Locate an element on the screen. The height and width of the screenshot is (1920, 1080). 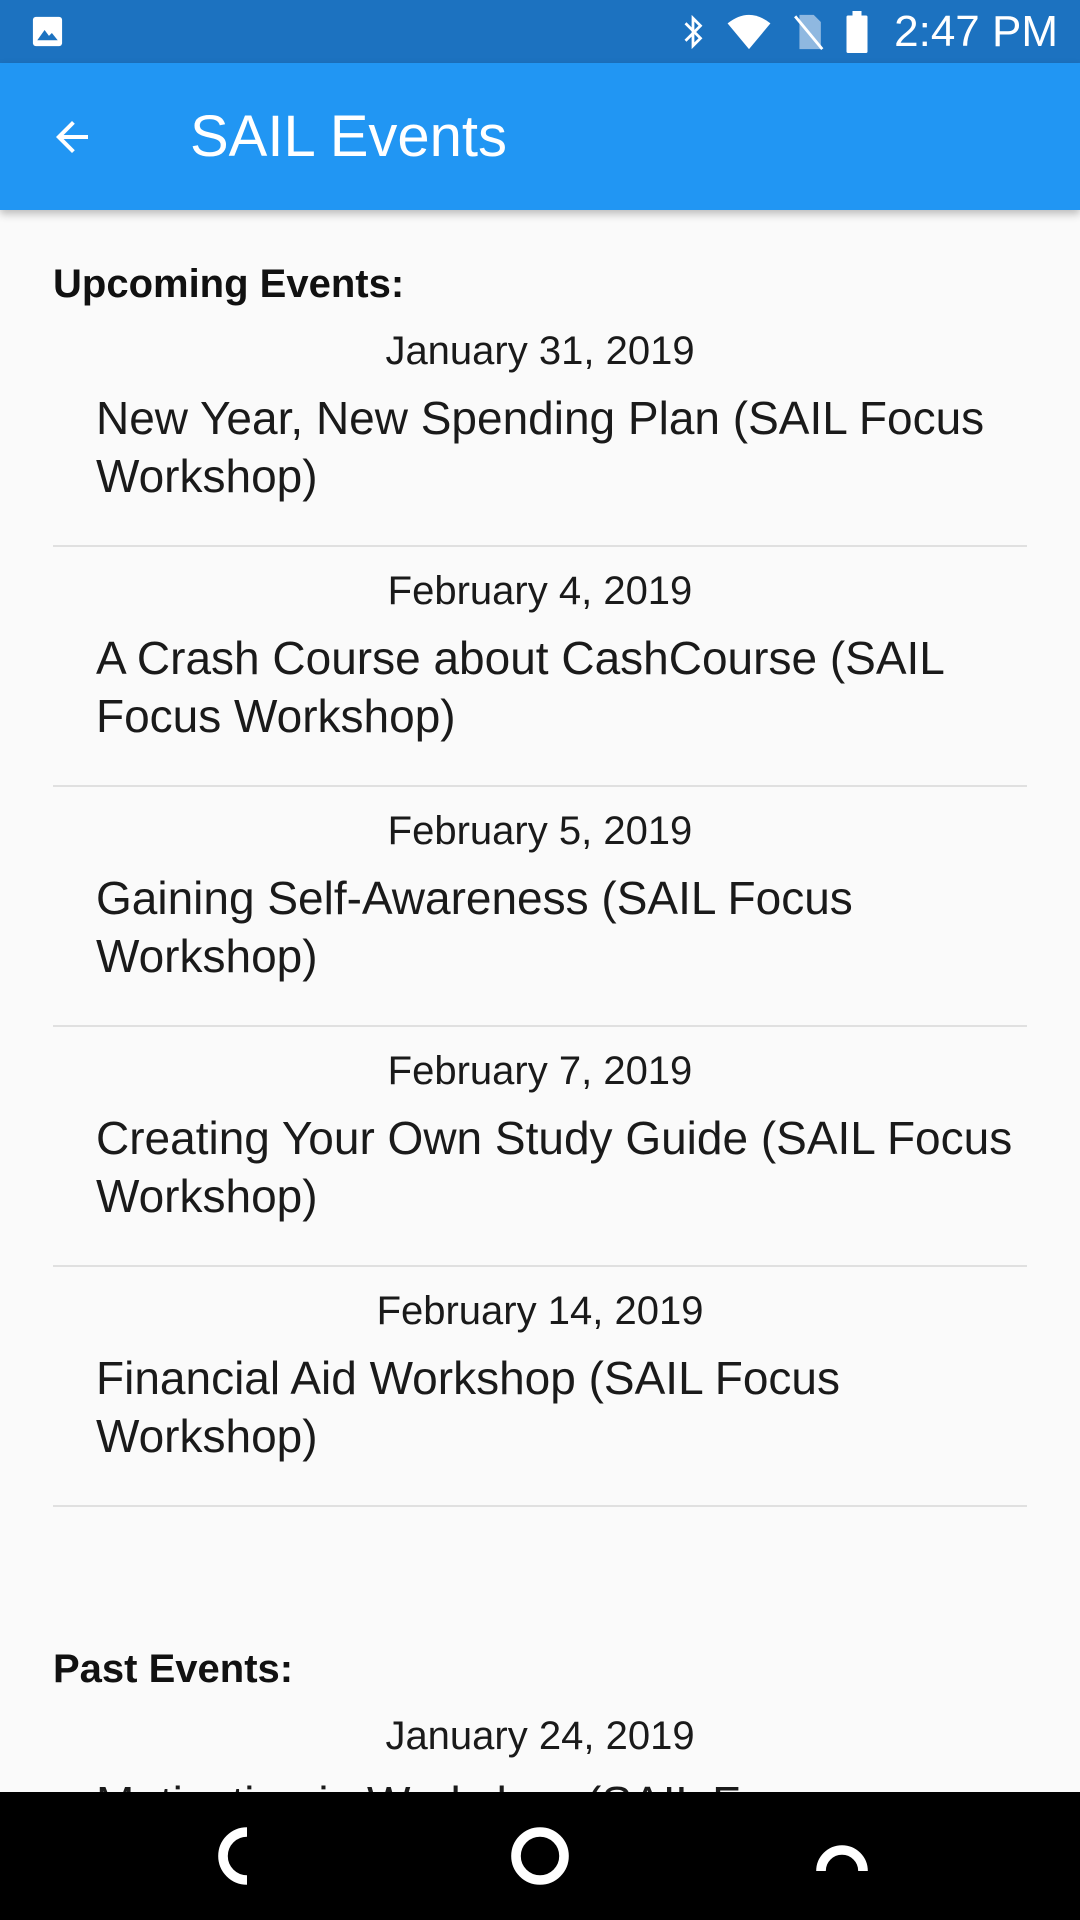
back-nav-icon is located at coordinates (238, 1856).